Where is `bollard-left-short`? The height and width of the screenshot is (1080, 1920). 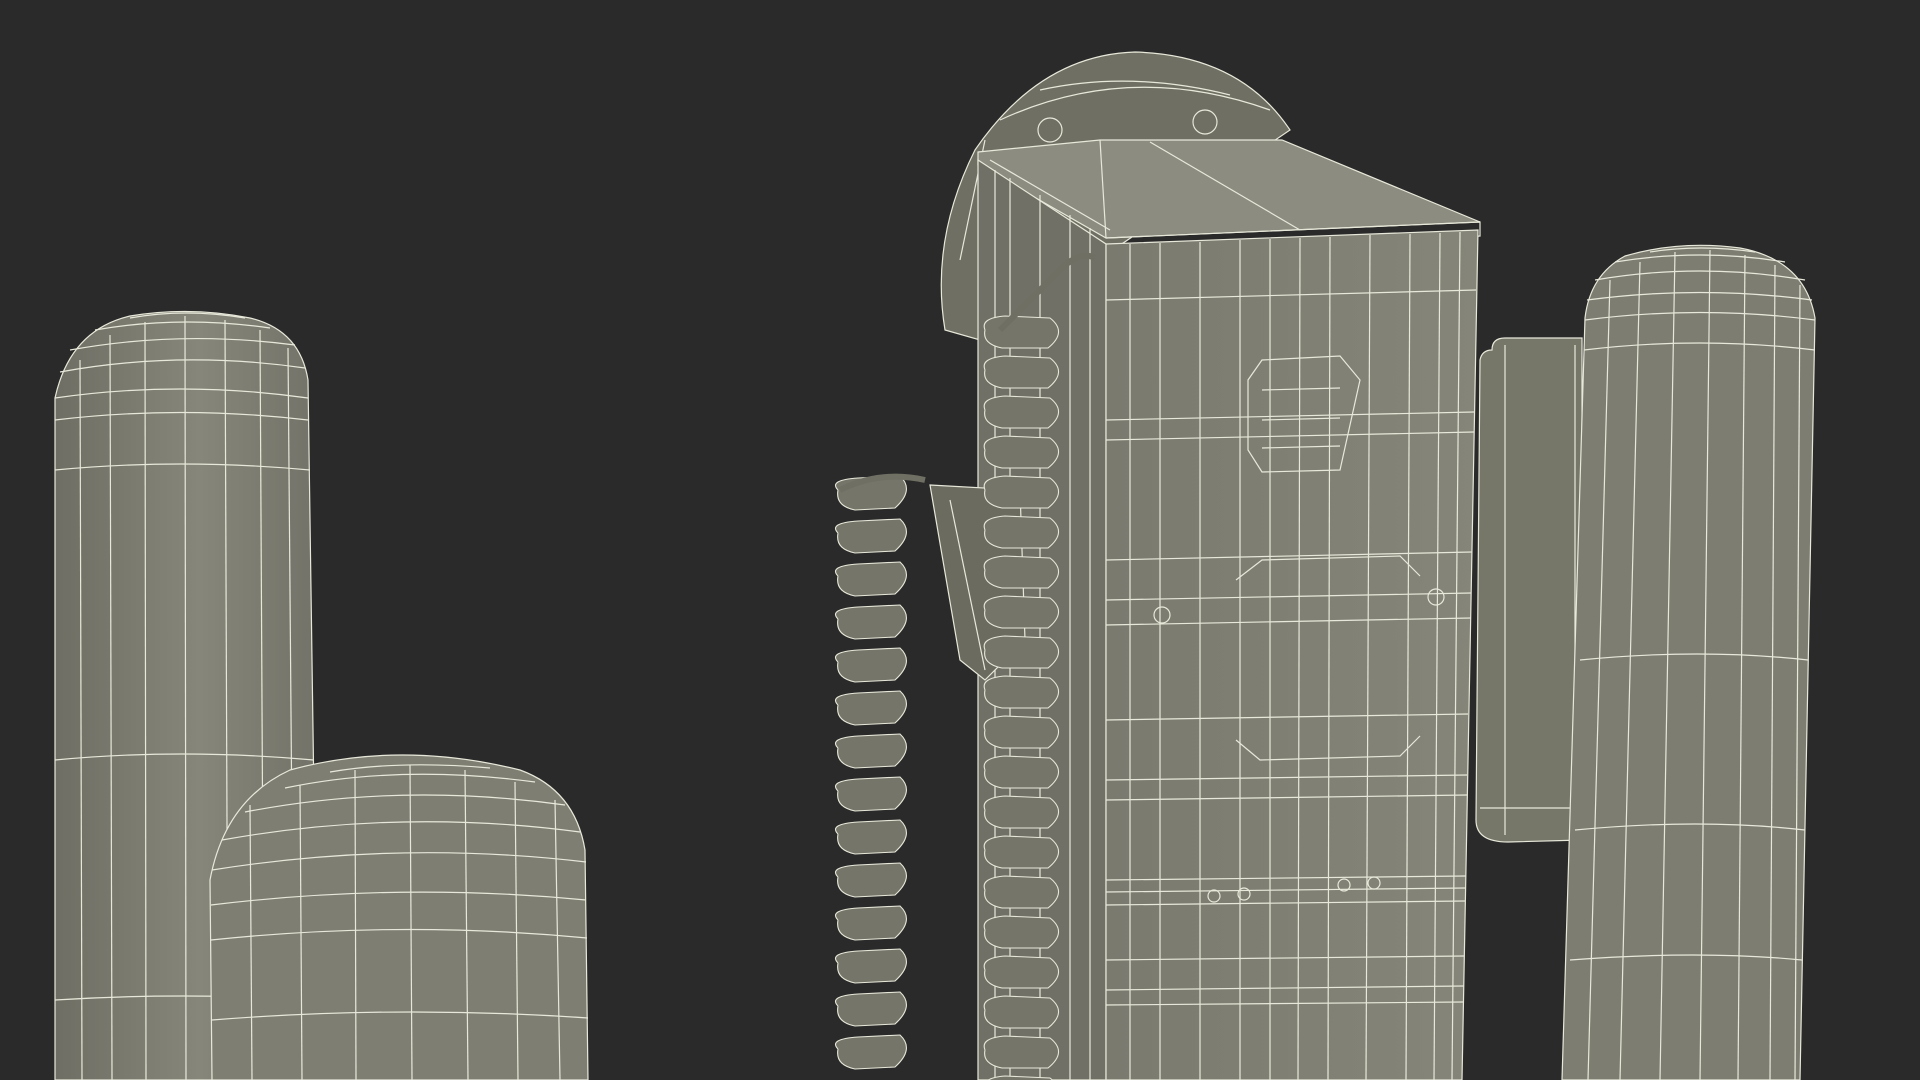
bollard-left-short is located at coordinates (399, 917).